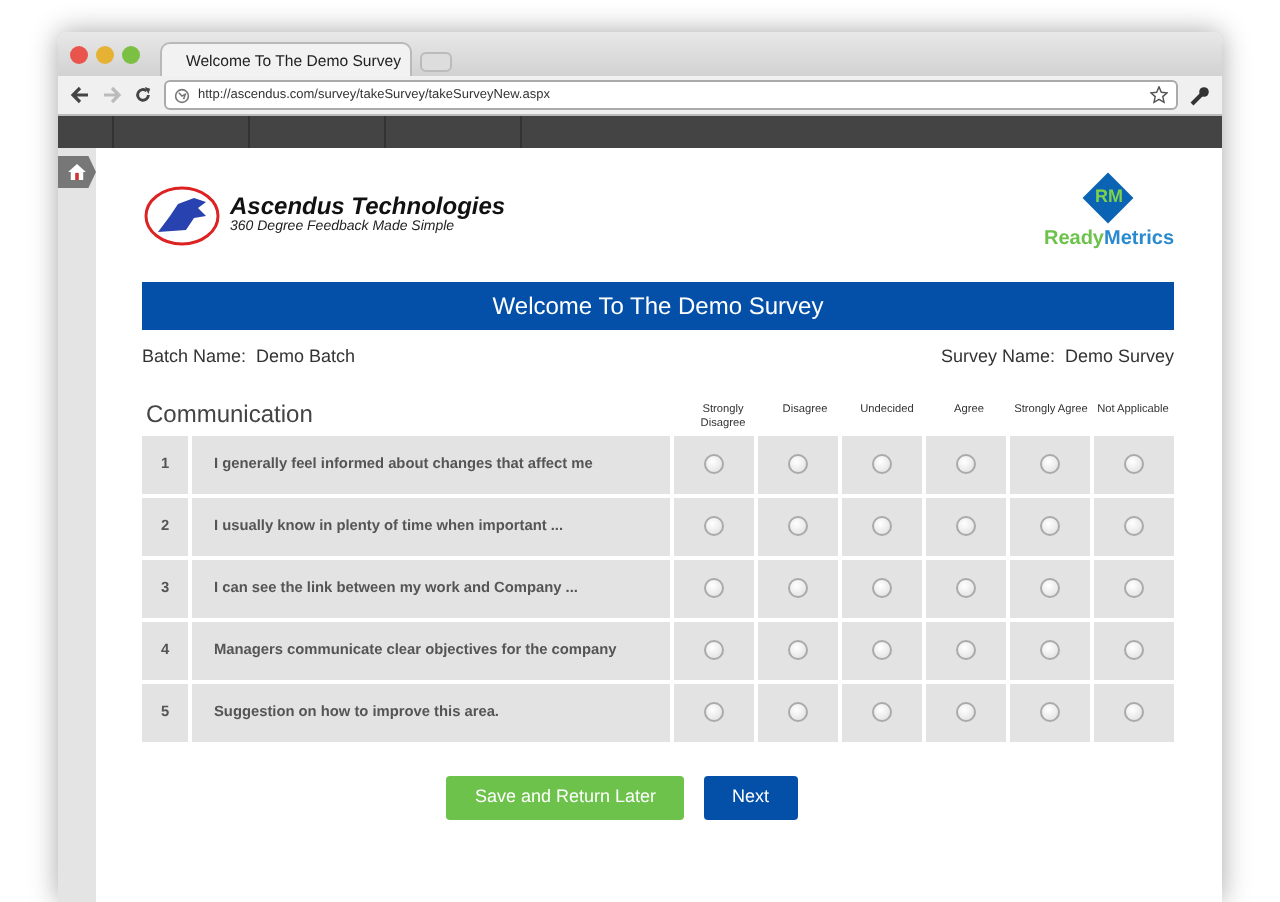 Image resolution: width=1280 pixels, height=902 pixels. I want to click on forward-icon, so click(112, 95).